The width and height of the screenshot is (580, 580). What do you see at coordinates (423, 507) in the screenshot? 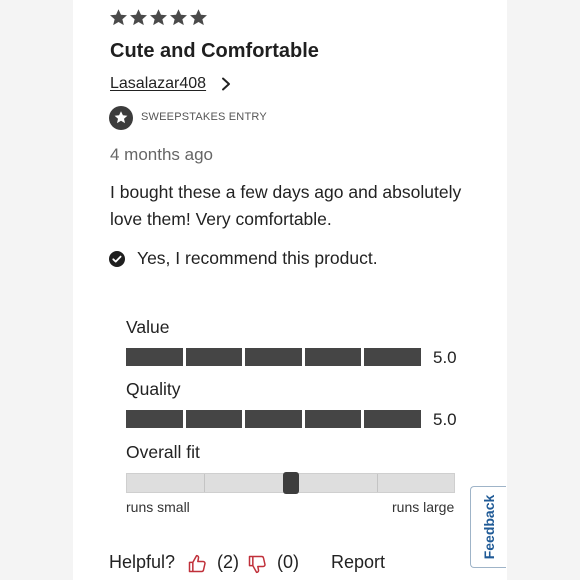
I see `fit-high-label: runs large` at bounding box center [423, 507].